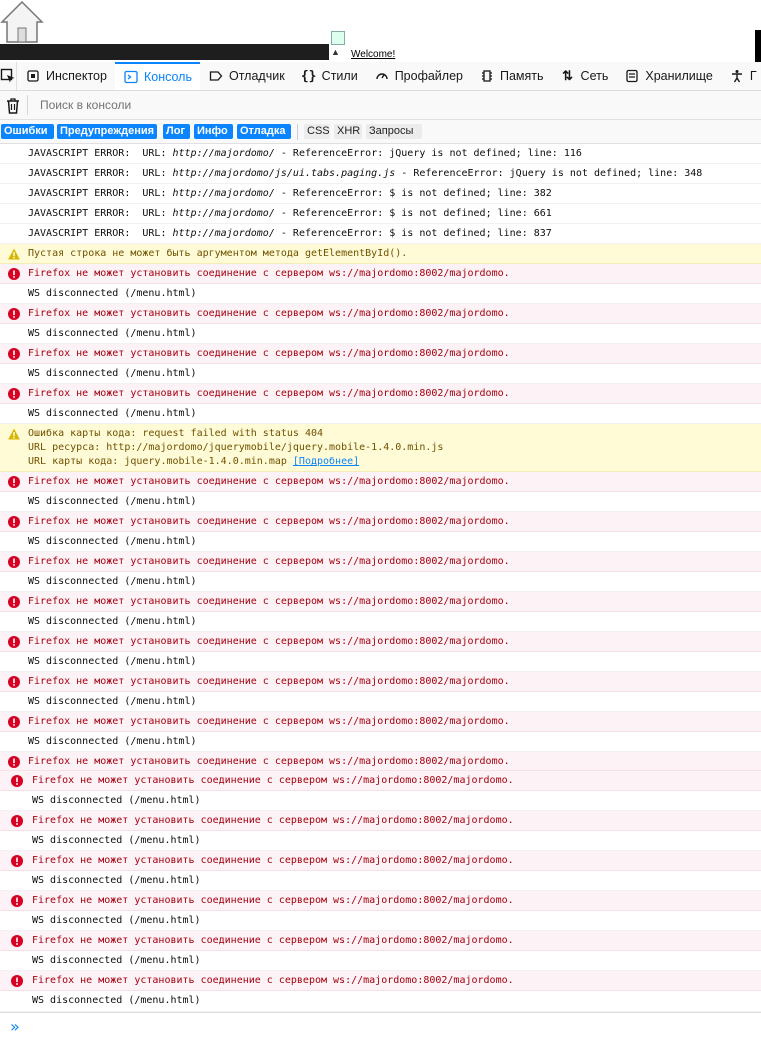  Describe the element at coordinates (348, 131) in the screenshot. I see `filter-xhr-button: XHR` at that location.